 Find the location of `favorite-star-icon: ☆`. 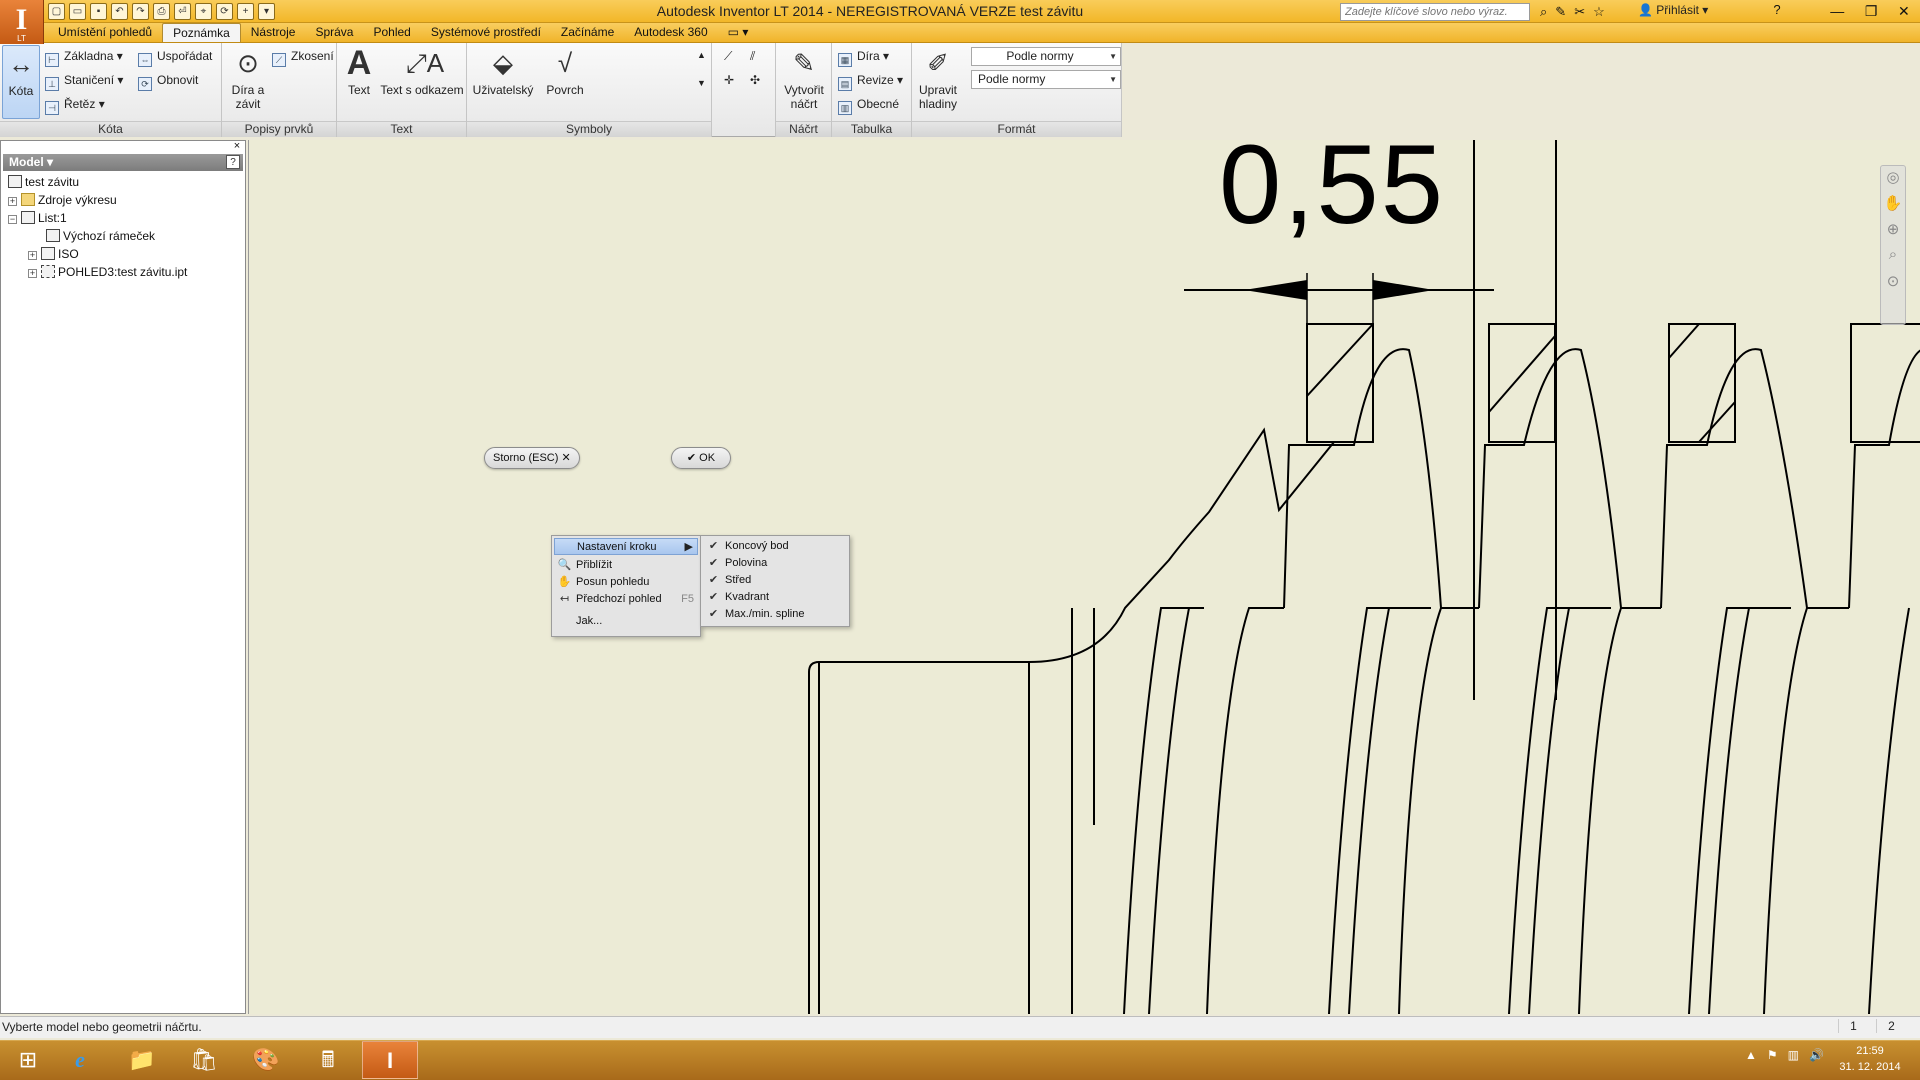

favorite-star-icon: ☆ is located at coordinates (1599, 12).